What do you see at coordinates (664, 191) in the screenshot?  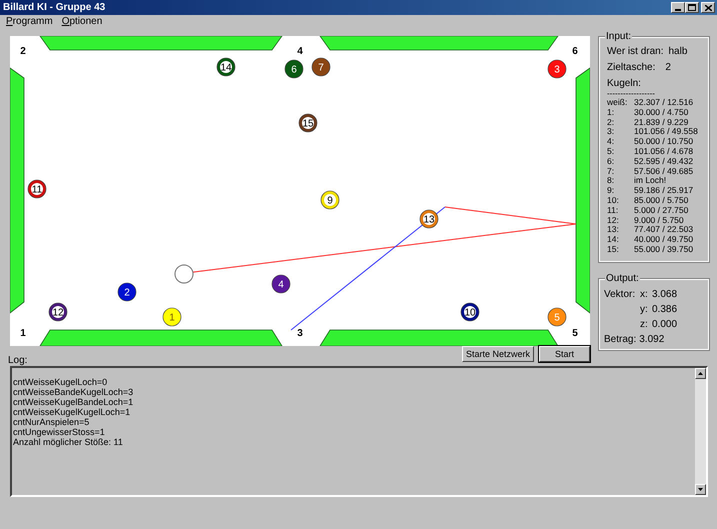 I see `ball-position: 59.186 / 25.917` at bounding box center [664, 191].